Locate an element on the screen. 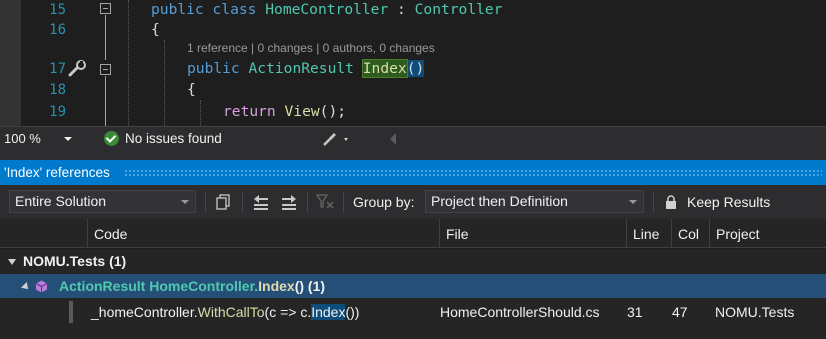 This screenshot has height=339, width=826. line-number: 16 is located at coordinates (57, 30).